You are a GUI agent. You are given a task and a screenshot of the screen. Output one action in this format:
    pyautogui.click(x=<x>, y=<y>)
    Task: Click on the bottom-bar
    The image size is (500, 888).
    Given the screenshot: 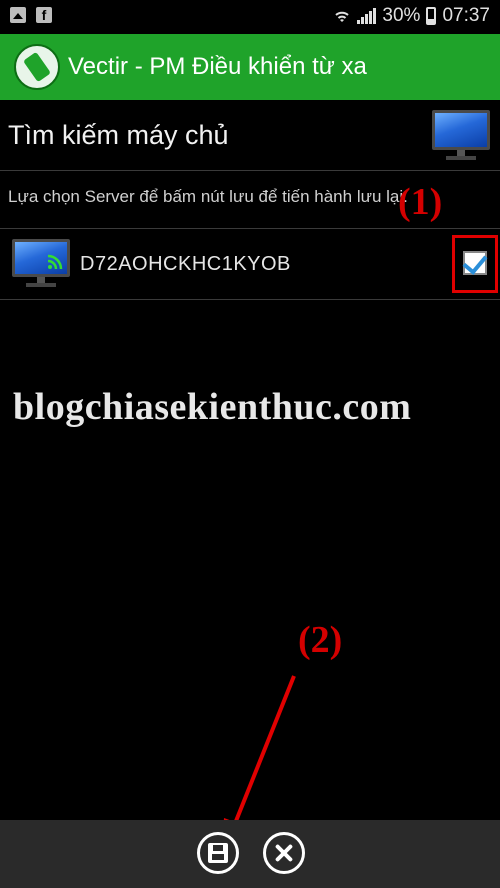 What is the action you would take?
    pyautogui.click(x=250, y=854)
    